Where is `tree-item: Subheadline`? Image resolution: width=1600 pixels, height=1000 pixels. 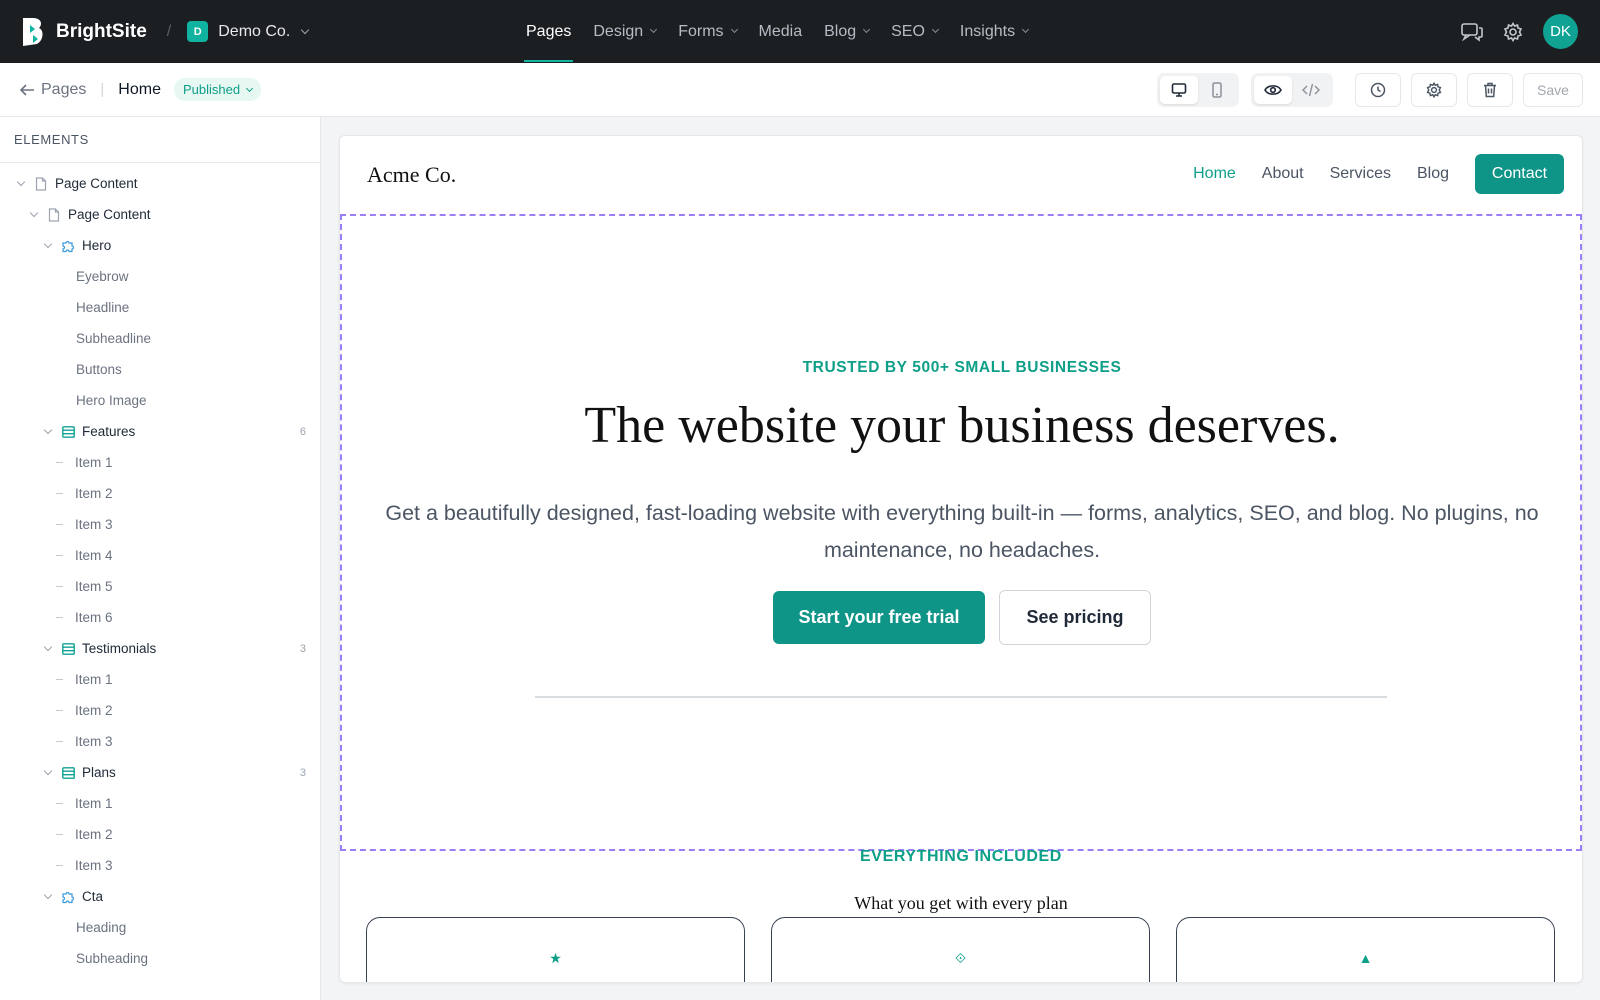 tree-item: Subheadline is located at coordinates (160, 338).